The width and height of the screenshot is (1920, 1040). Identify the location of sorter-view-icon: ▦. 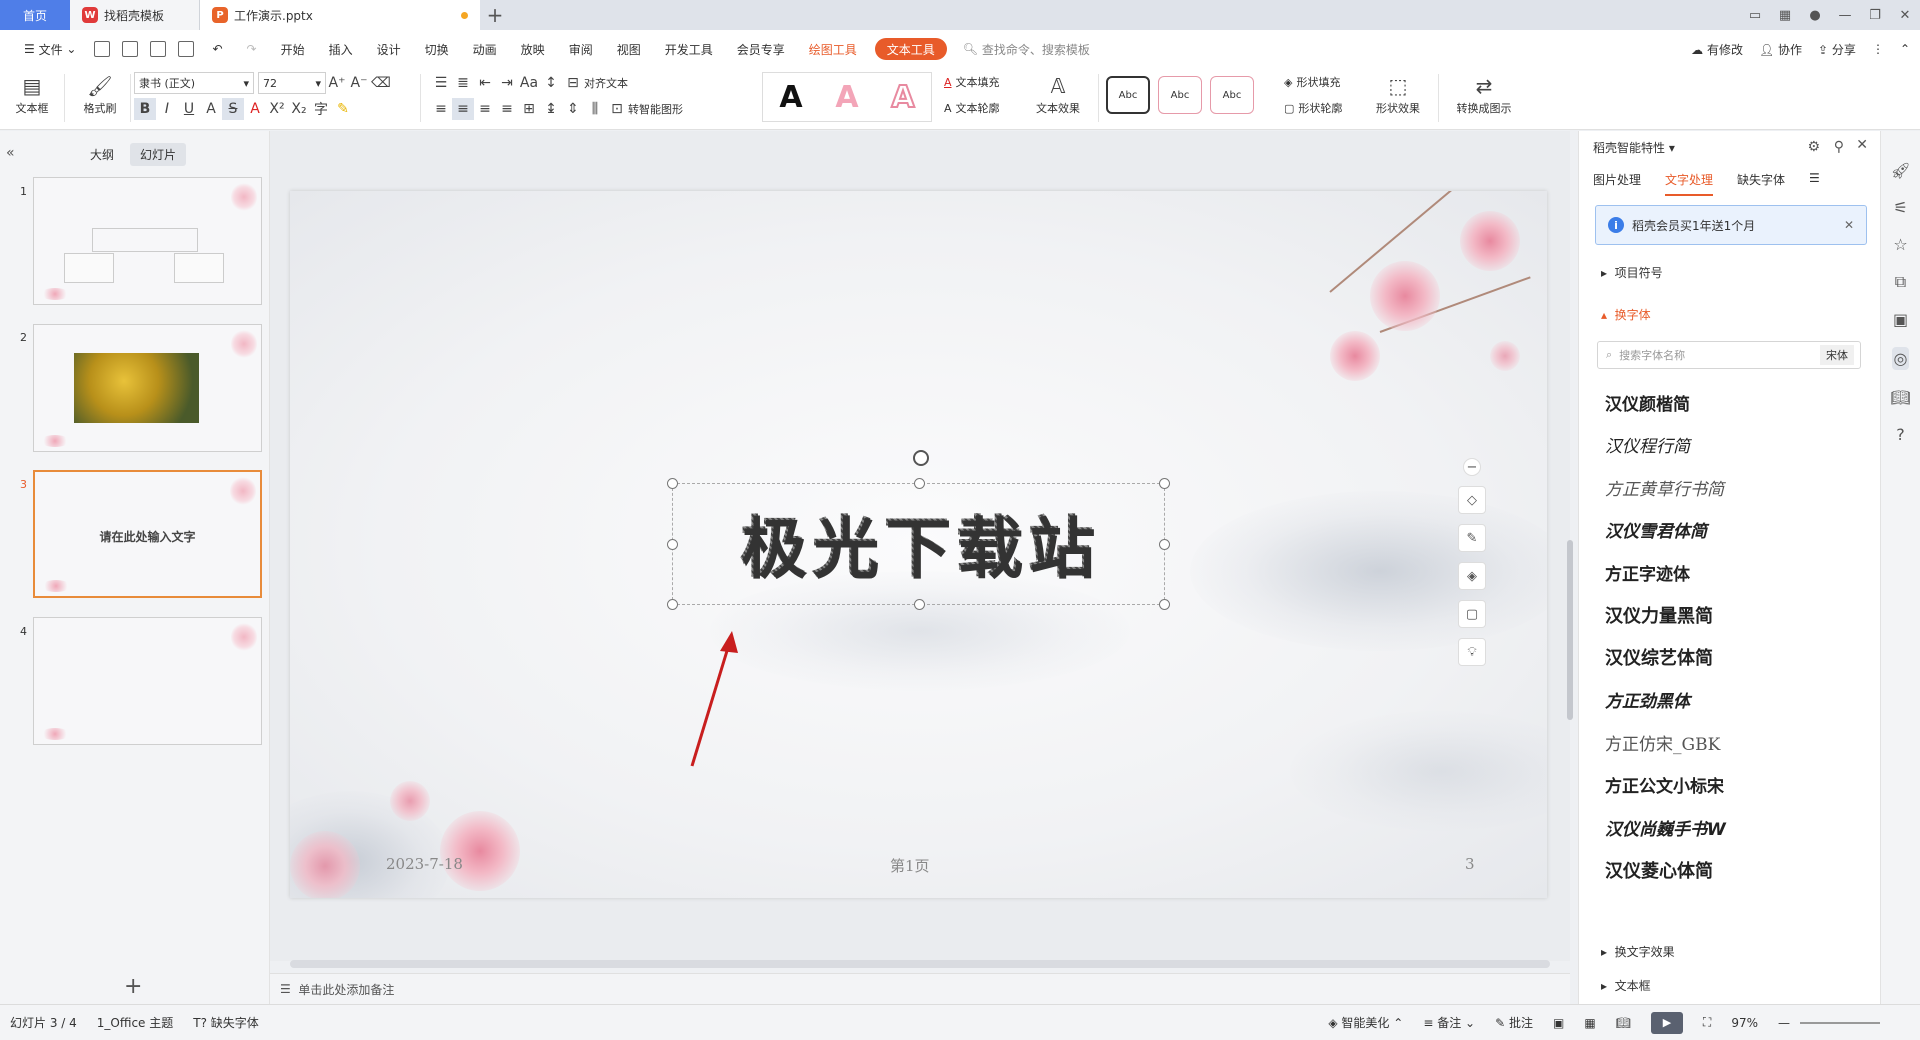
(1589, 1023).